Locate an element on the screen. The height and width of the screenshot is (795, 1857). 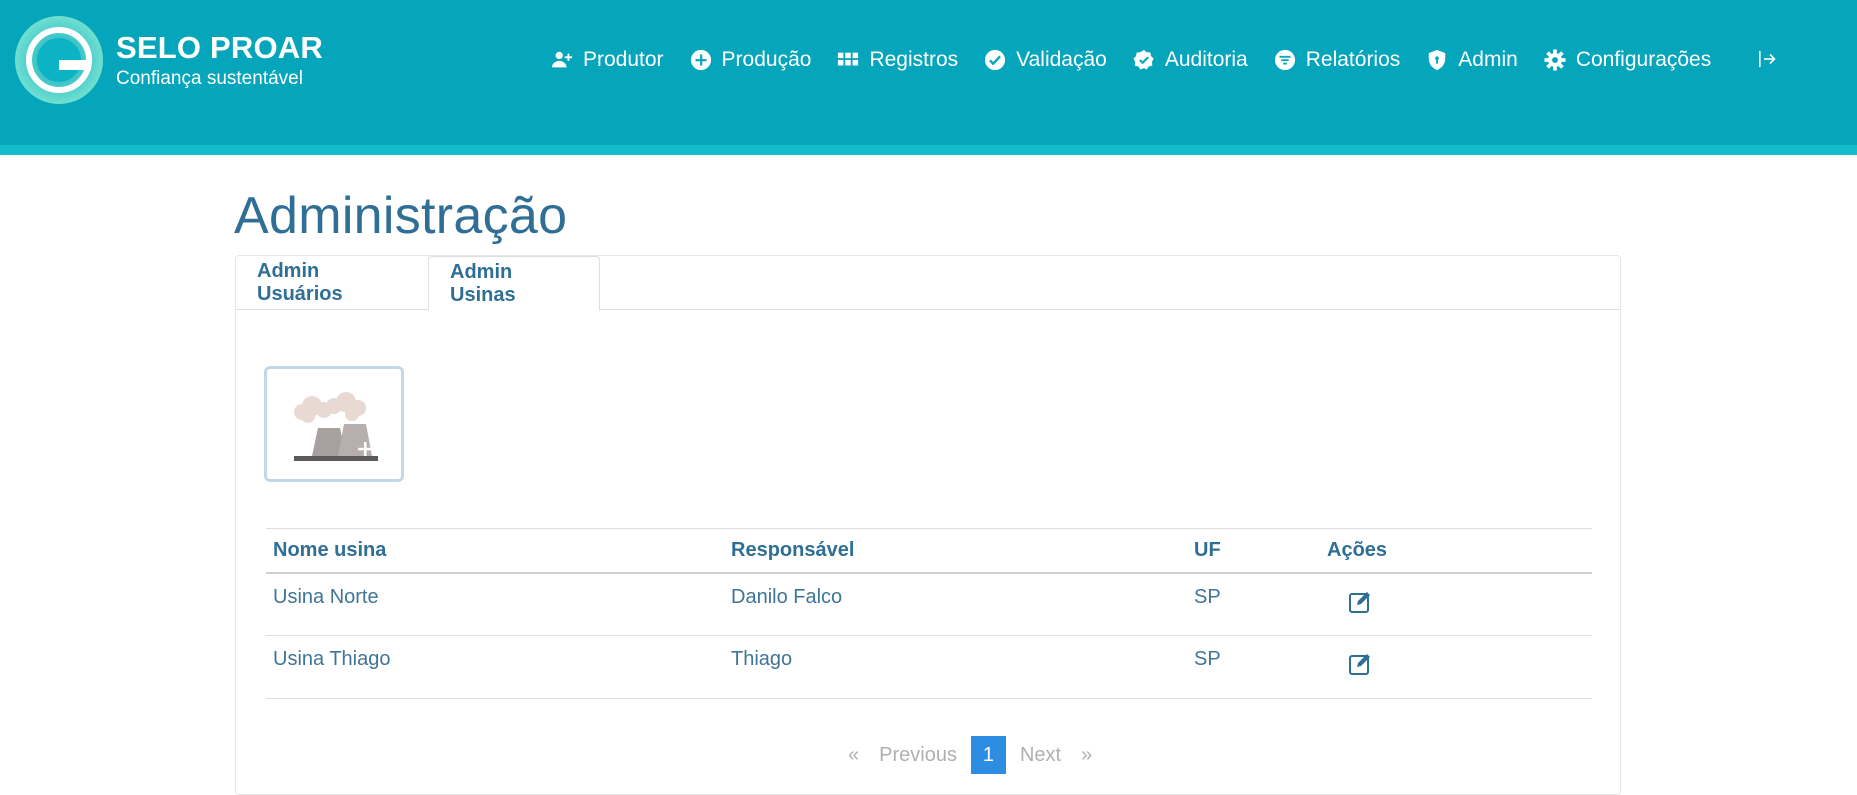
col-header-uf: UF is located at coordinates (1253, 551).